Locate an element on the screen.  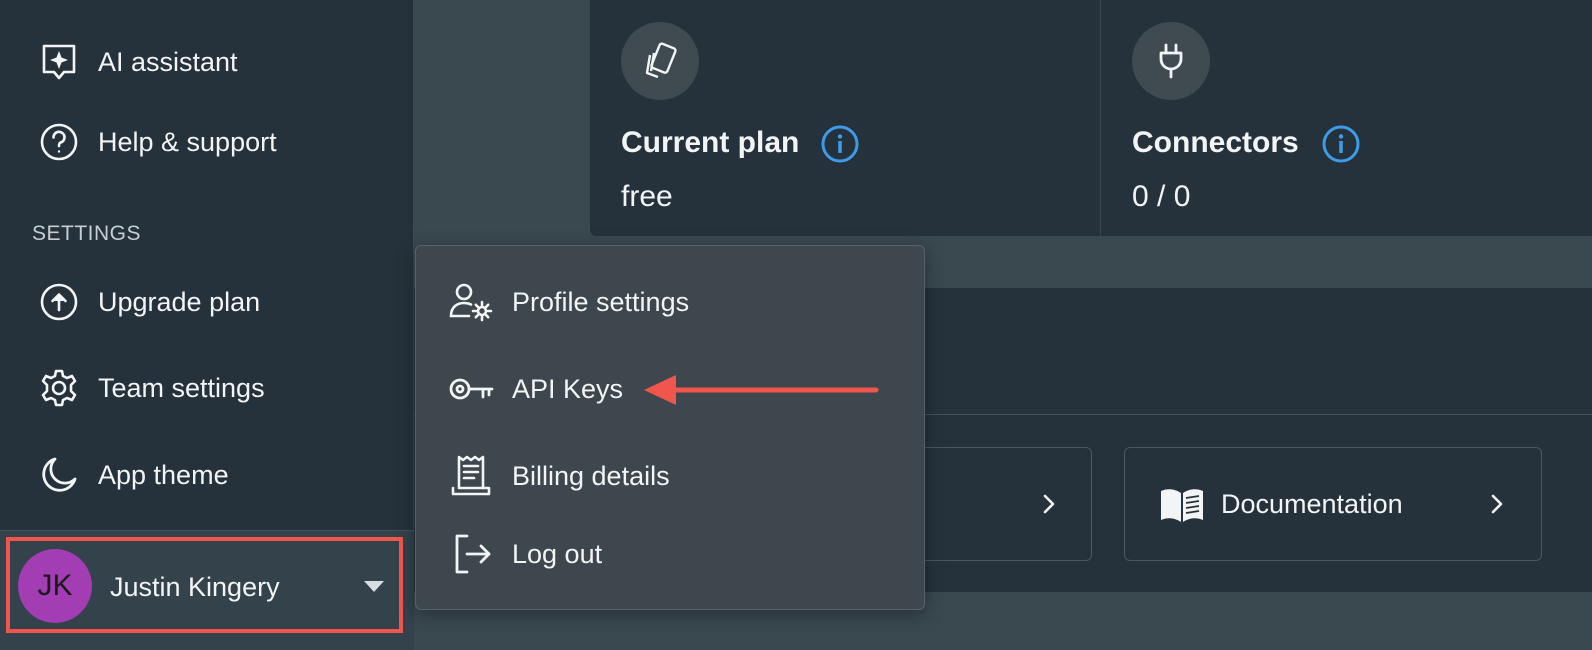
user-name: Justin Kingery is located at coordinates (195, 587).